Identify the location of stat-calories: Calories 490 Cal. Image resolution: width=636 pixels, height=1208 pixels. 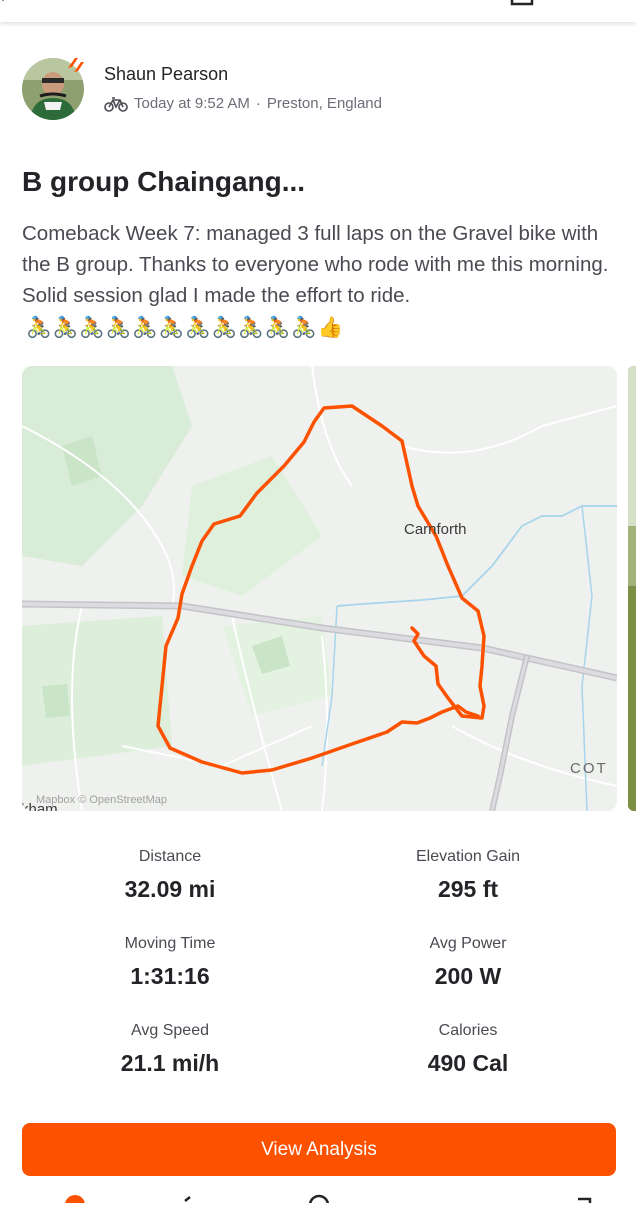
(468, 1049).